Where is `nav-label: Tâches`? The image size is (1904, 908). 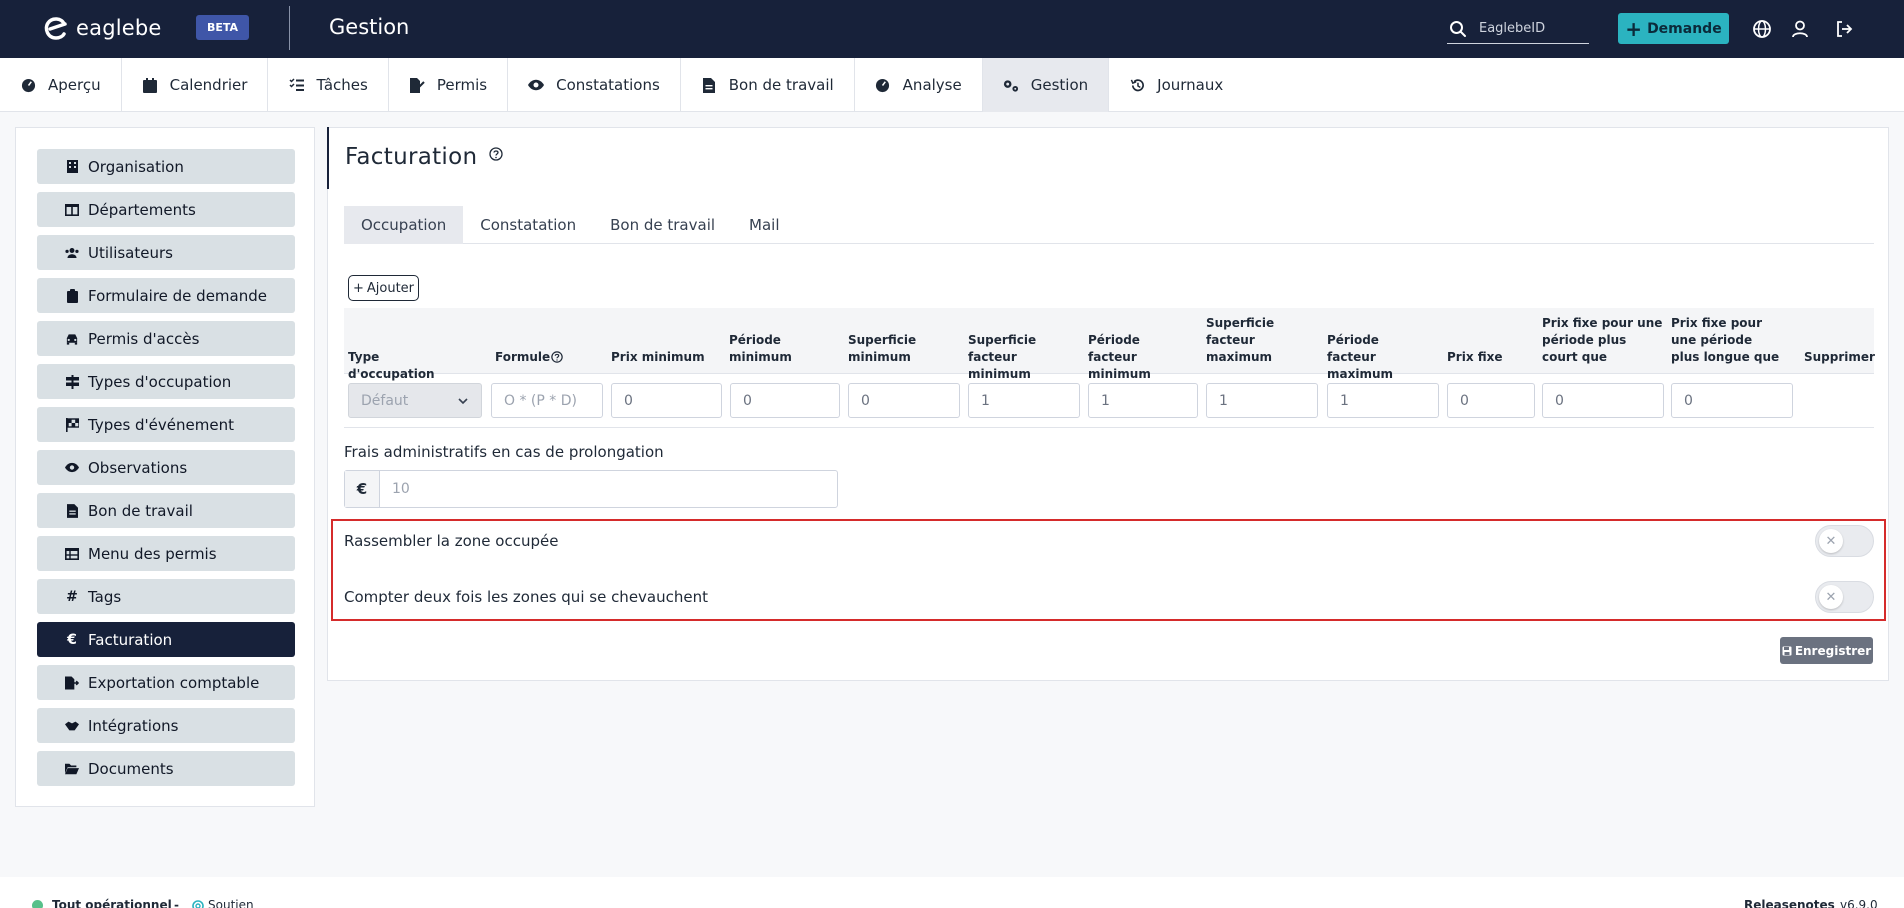 nav-label: Tâches is located at coordinates (342, 85).